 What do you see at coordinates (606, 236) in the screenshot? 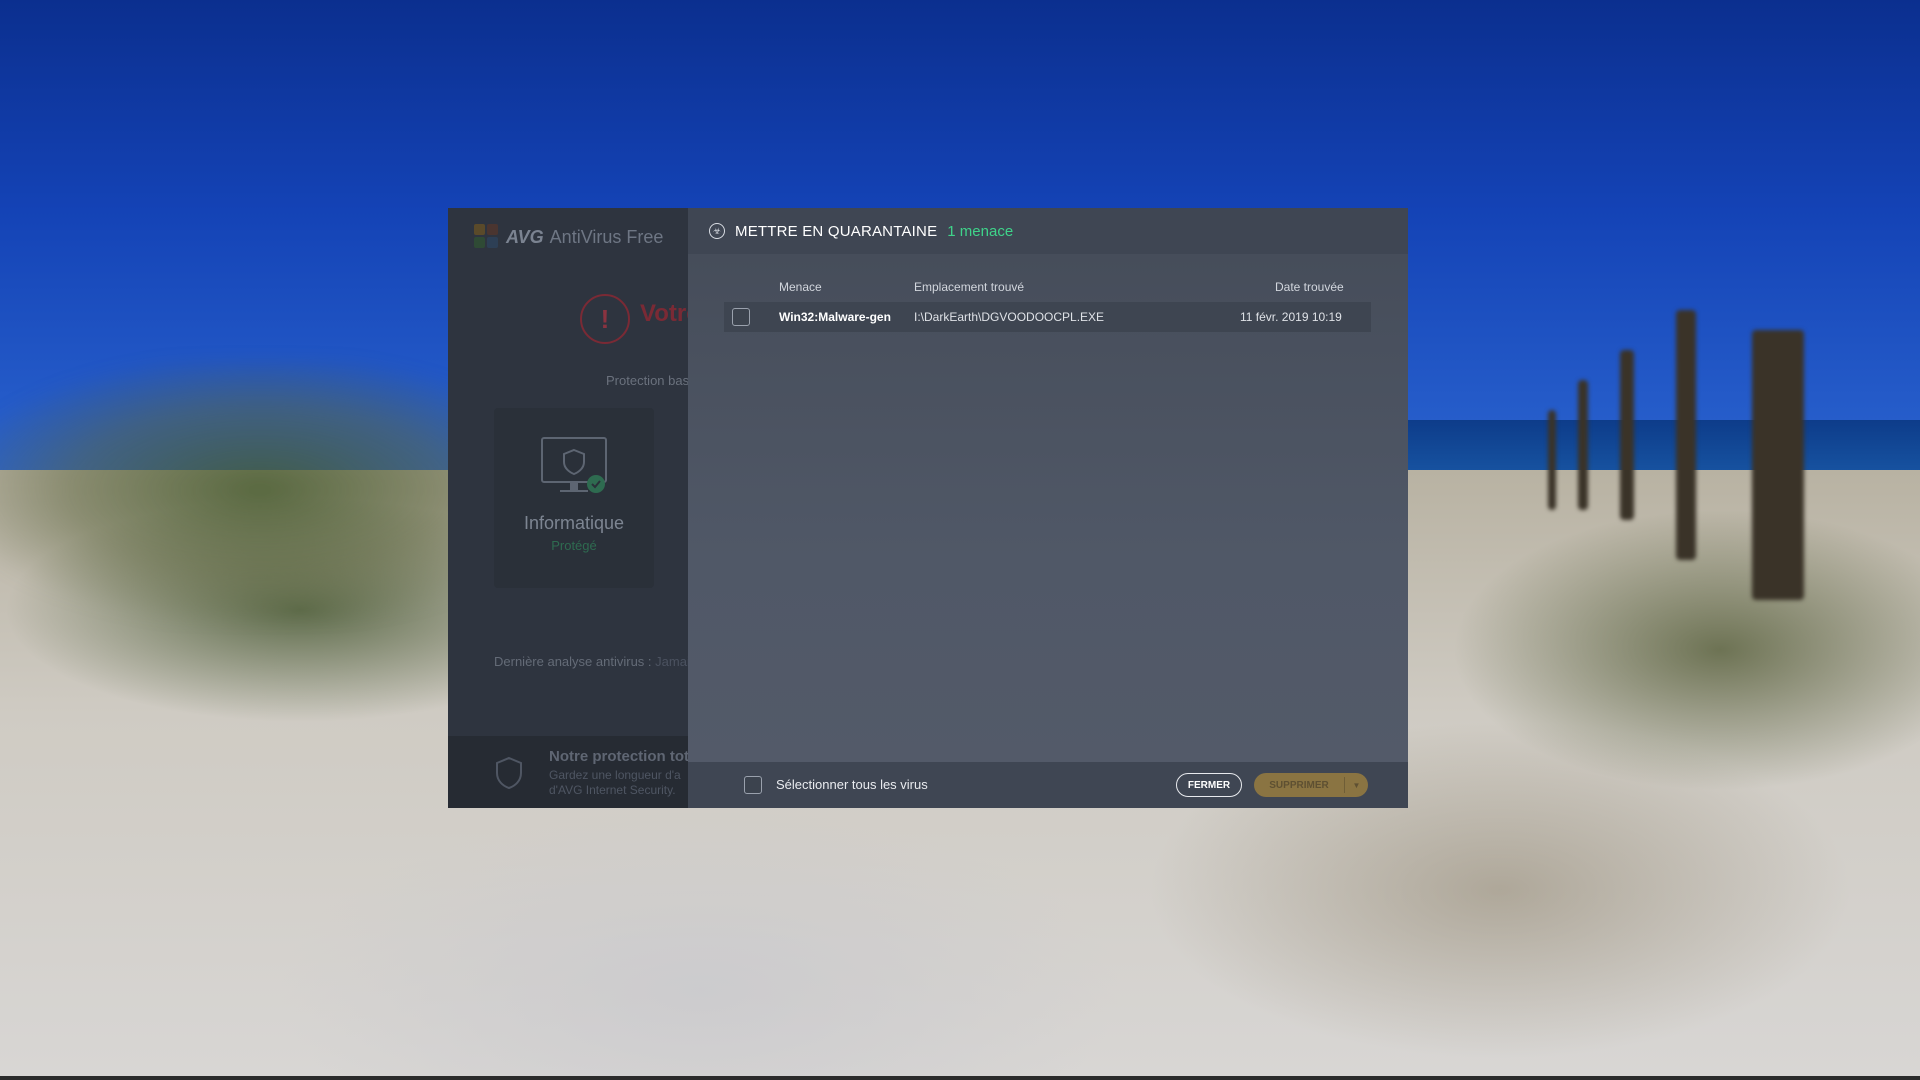
I see `product-name: AntiVirus Free` at bounding box center [606, 236].